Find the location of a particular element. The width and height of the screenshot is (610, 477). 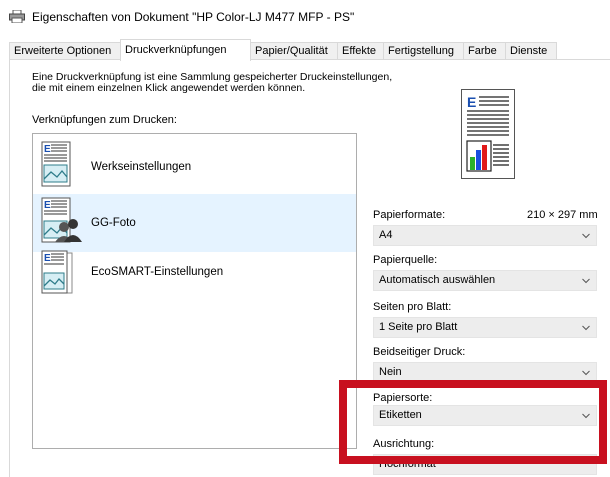

paper-source-select: Automatisch auswählen is located at coordinates (485, 280).